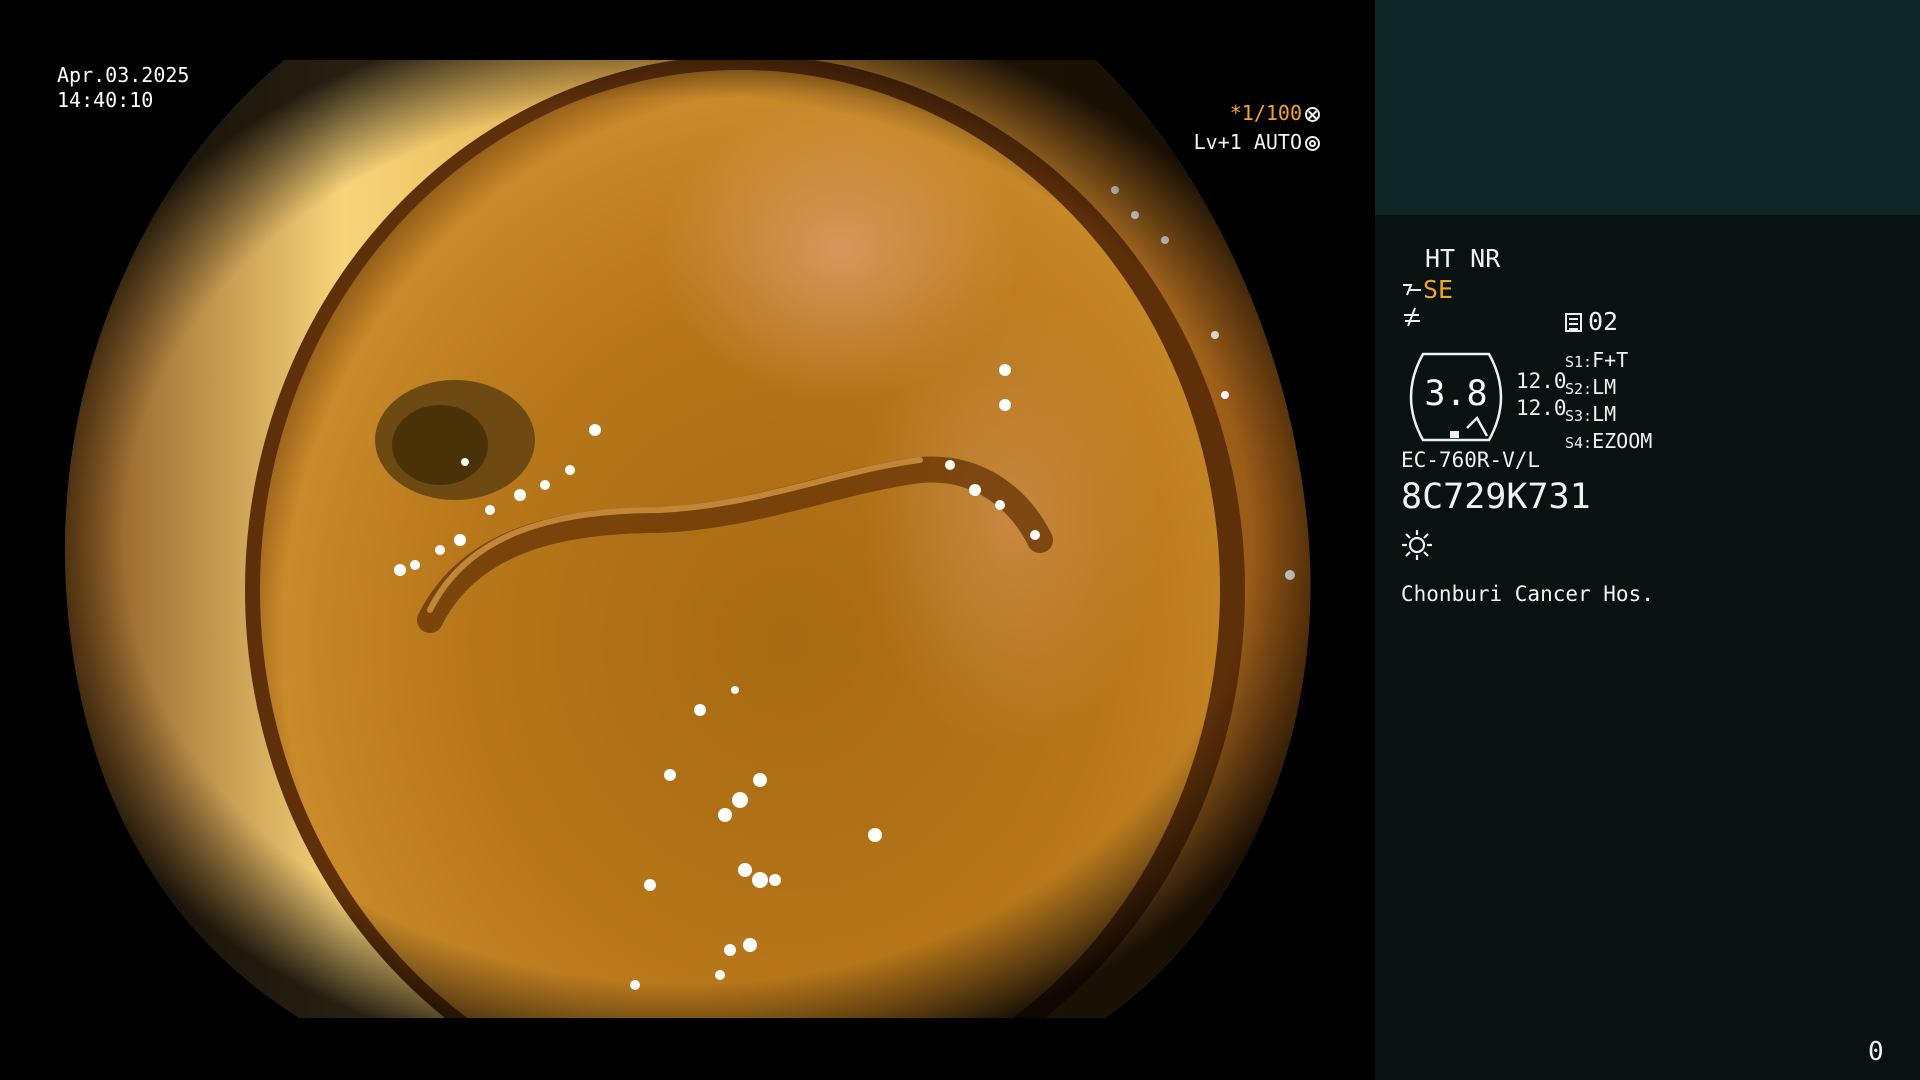 This screenshot has width=1920, height=1080. What do you see at coordinates (1312, 114) in the screenshot?
I see `aperture-icon` at bounding box center [1312, 114].